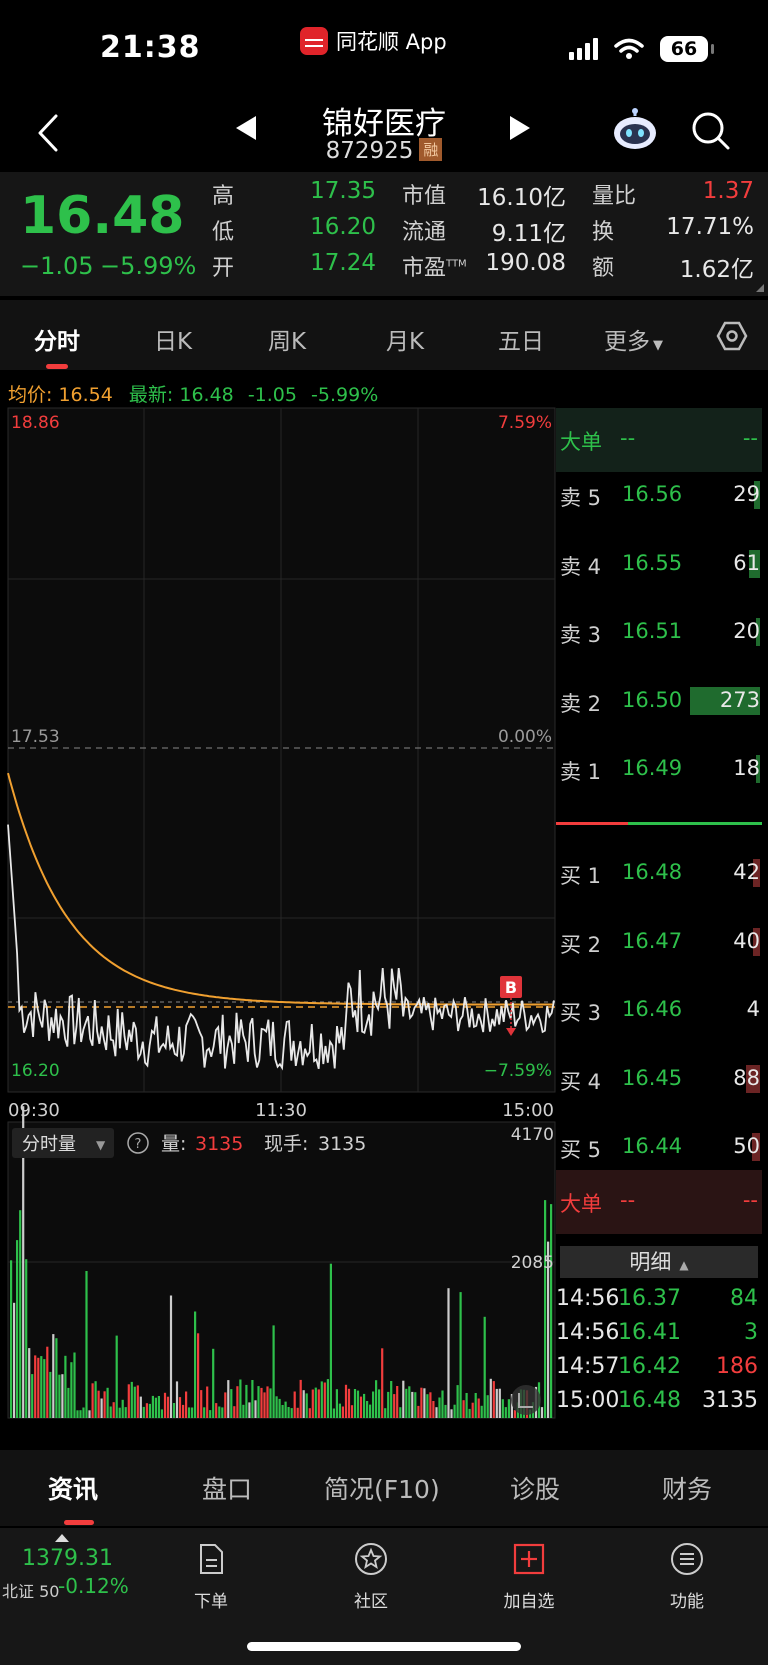 This screenshot has height=1665, width=768. I want to click on volume-selector-label: 分时量, so click(49, 1144).